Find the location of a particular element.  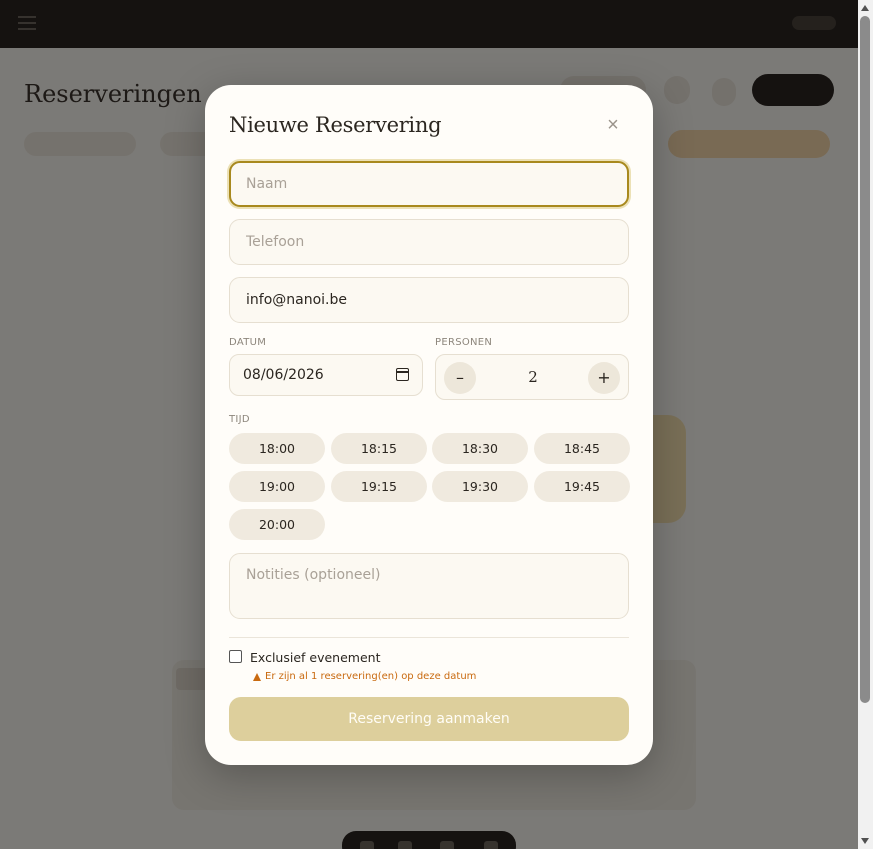

time-slot-button: 19:15 is located at coordinates (379, 486).